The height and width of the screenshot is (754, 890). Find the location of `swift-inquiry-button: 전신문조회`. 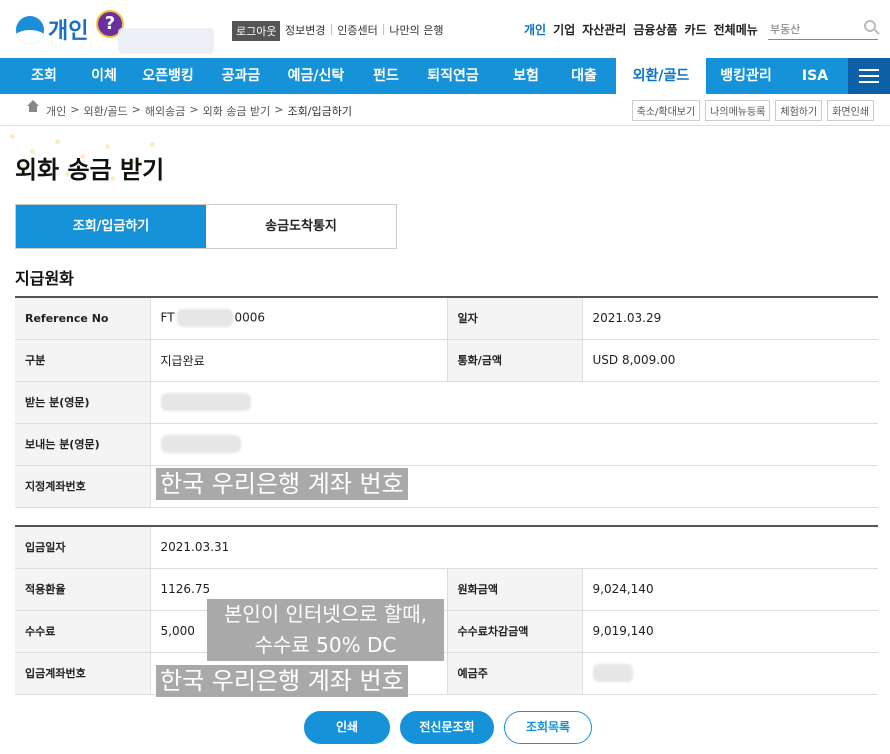

swift-inquiry-button: 전신문조회 is located at coordinates (447, 727).